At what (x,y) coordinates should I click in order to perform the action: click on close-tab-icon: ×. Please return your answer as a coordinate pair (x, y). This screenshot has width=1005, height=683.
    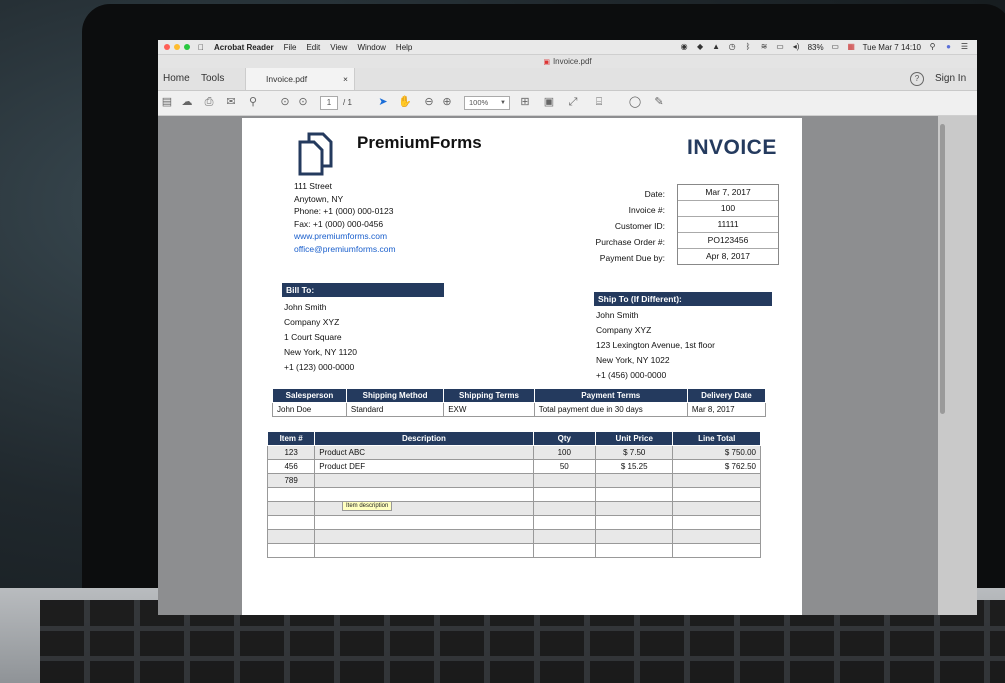
    Looking at the image, I should click on (345, 79).